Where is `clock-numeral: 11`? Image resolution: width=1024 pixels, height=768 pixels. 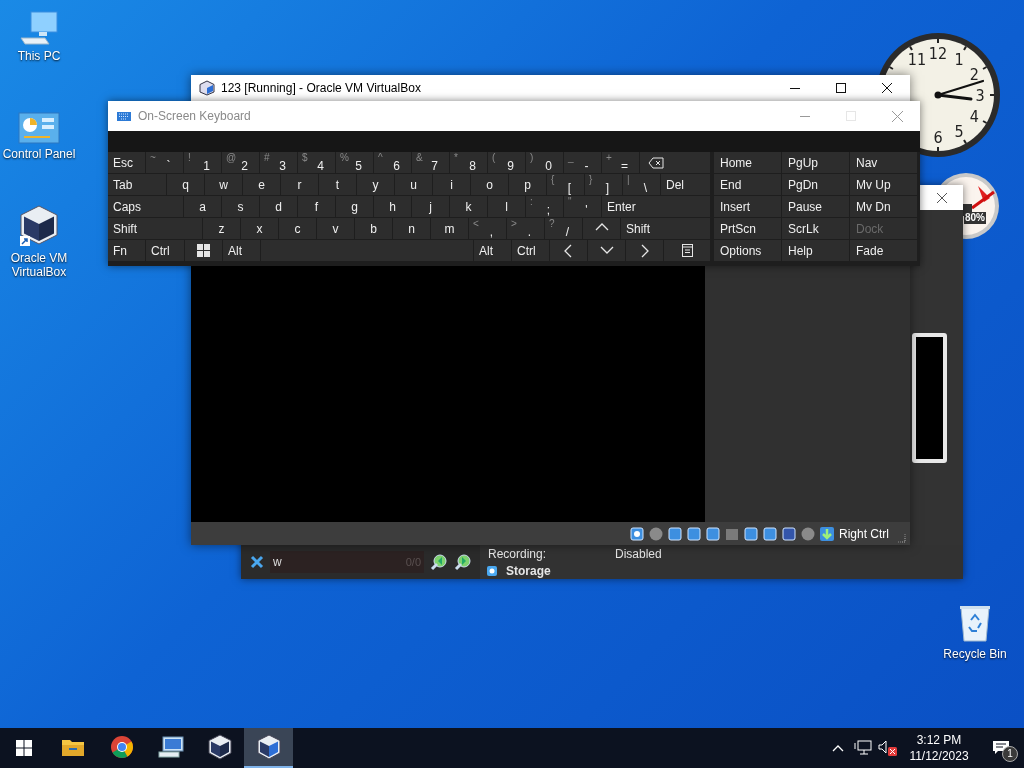 clock-numeral: 11 is located at coordinates (917, 59).